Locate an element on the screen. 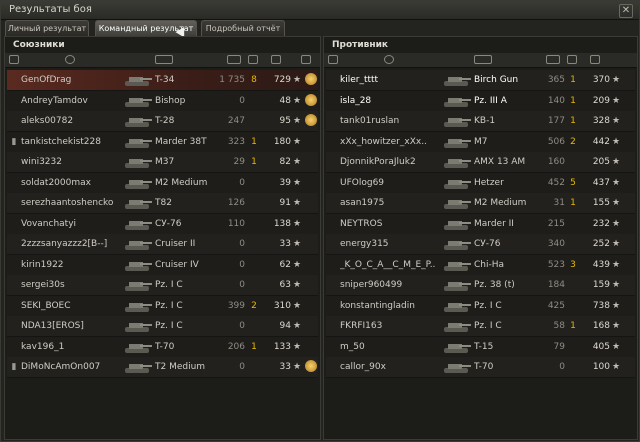 The image size is (640, 442). player-name: sniper960499 is located at coordinates (371, 285).